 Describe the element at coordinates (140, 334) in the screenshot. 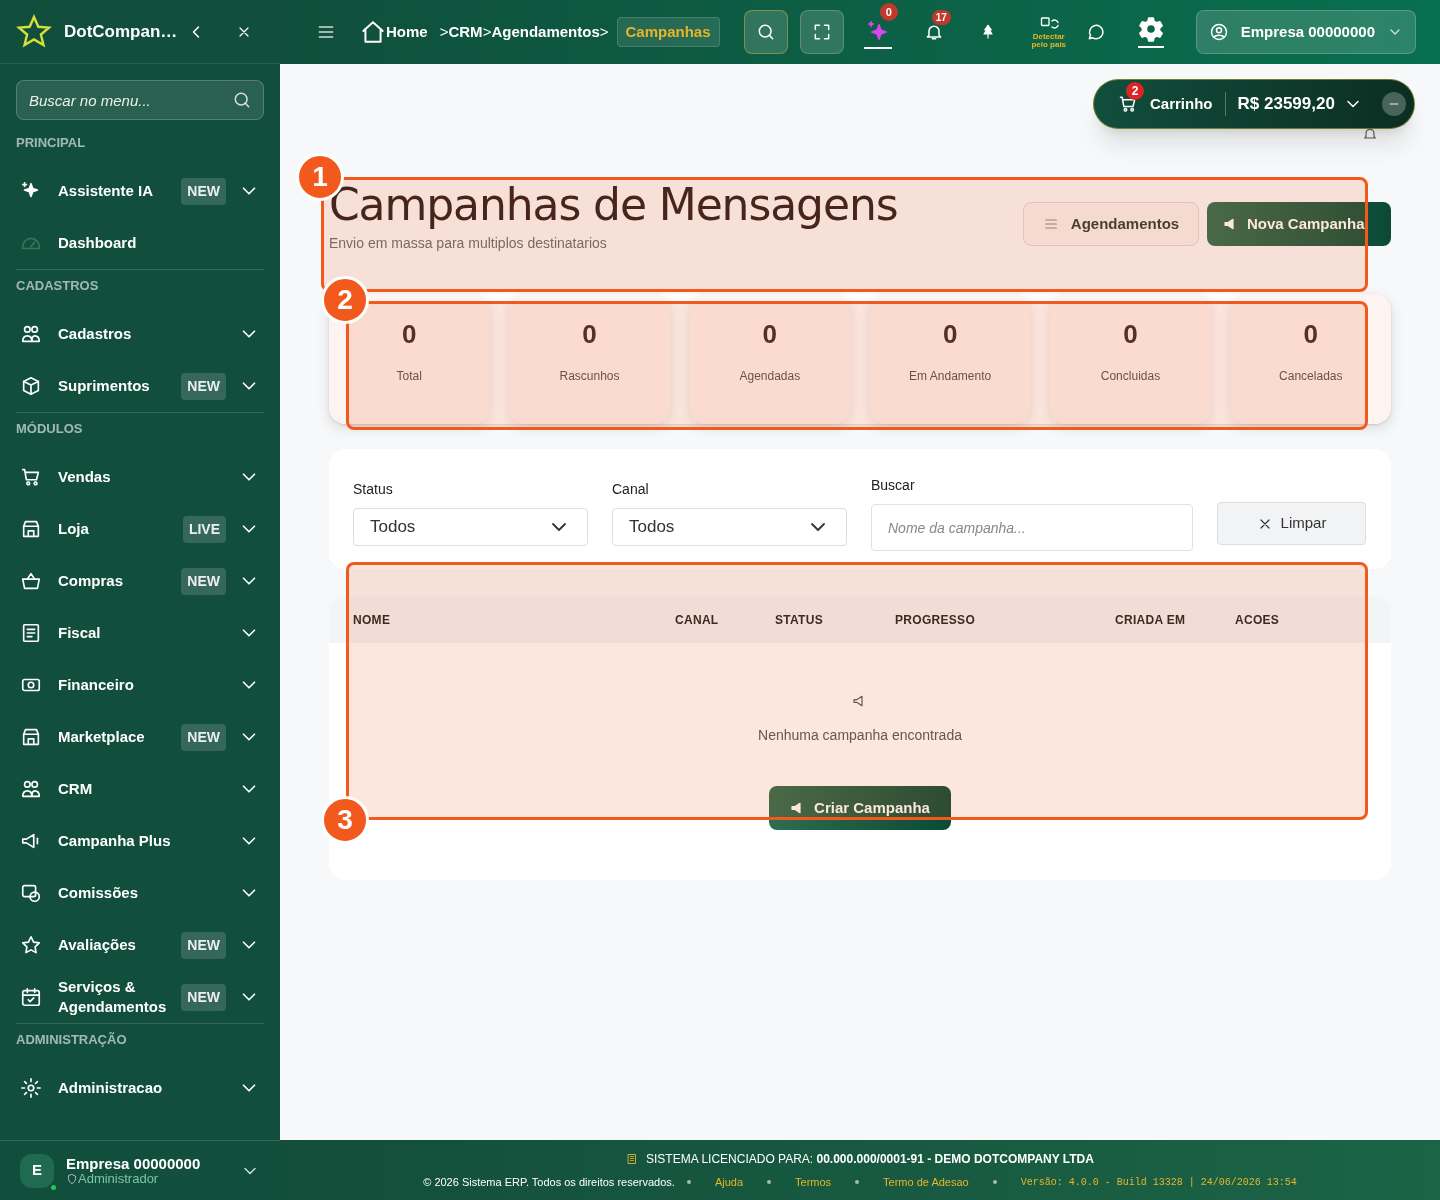

I see `menu-item: Cadastros` at that location.